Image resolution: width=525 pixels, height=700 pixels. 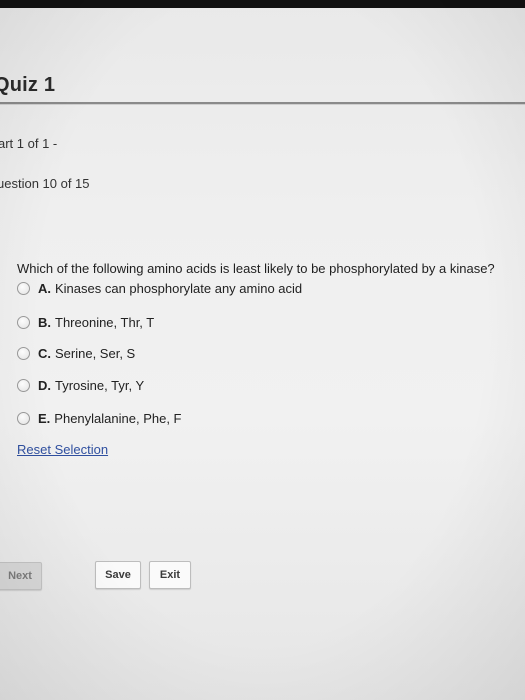 What do you see at coordinates (179, 288) in the screenshot?
I see `choice-label: Kinases can phosphorylate any amino acid` at bounding box center [179, 288].